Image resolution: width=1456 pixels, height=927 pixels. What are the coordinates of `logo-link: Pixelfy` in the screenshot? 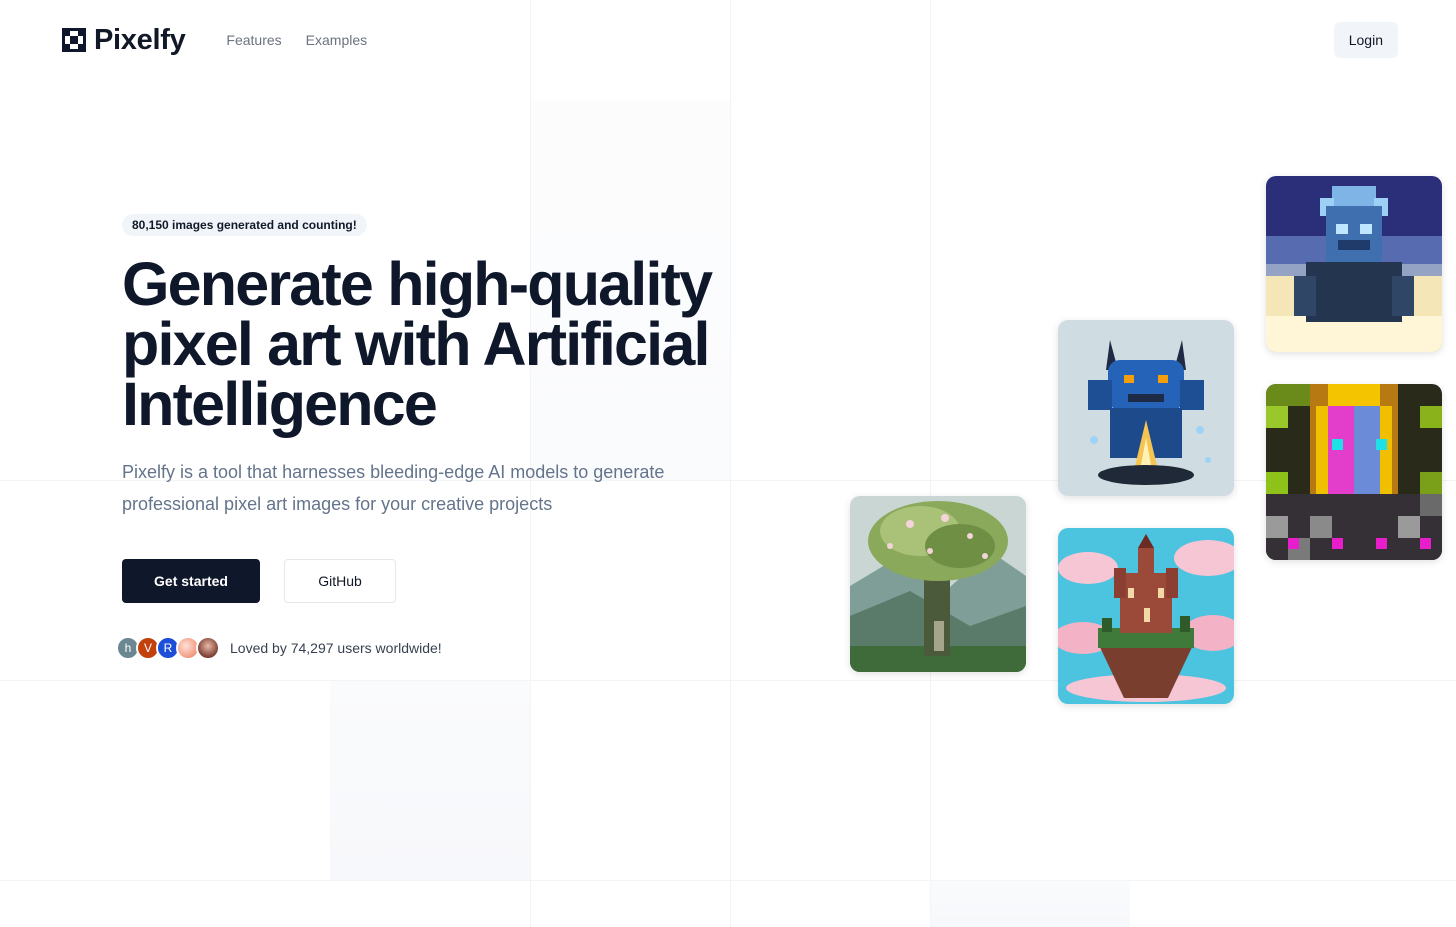 It's located at (124, 40).